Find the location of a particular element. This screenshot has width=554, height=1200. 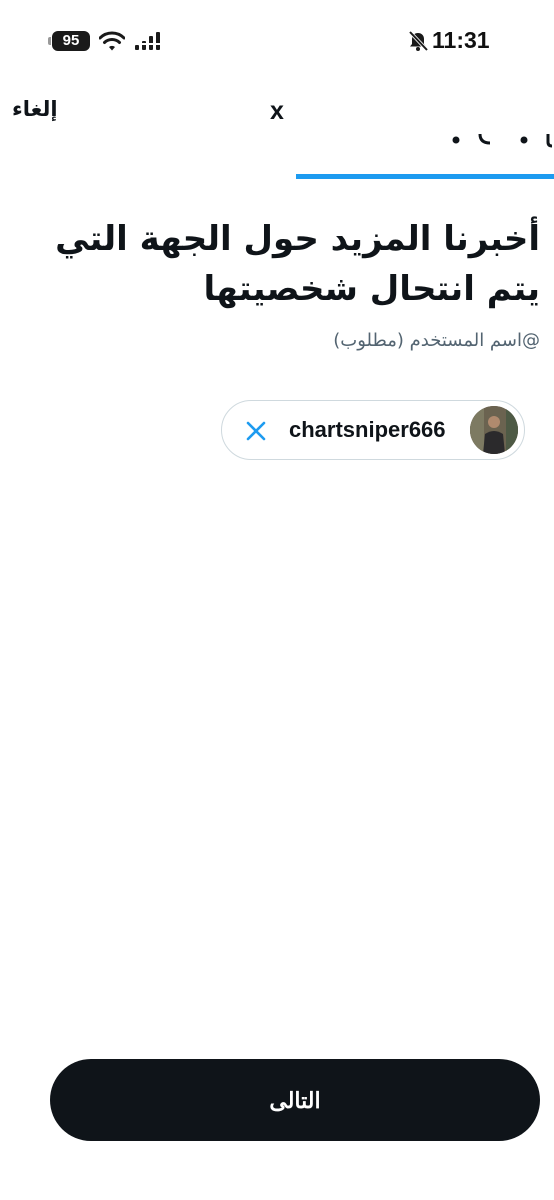

username-field-label: @اسم المستخدم (مطلوب) is located at coordinates (436, 340).